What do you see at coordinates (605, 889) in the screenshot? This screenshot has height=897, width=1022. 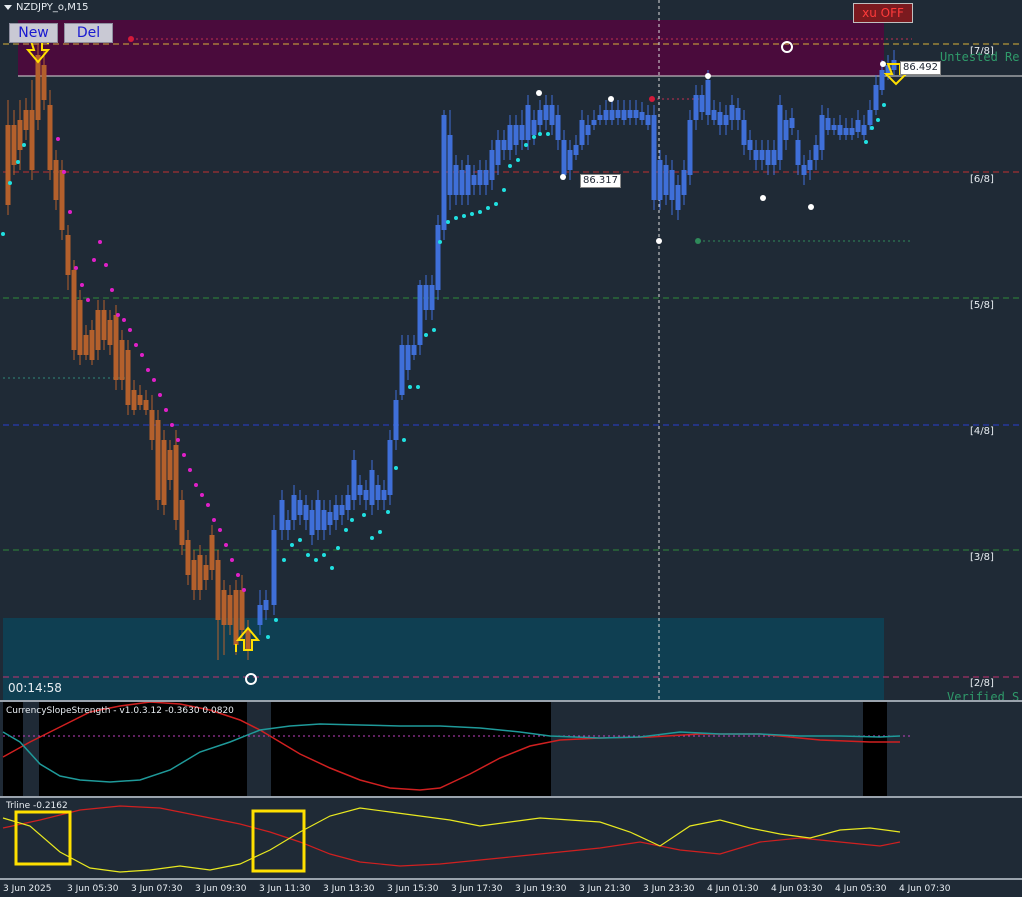 I see `time-axis-label: 3 Jun 21:30` at bounding box center [605, 889].